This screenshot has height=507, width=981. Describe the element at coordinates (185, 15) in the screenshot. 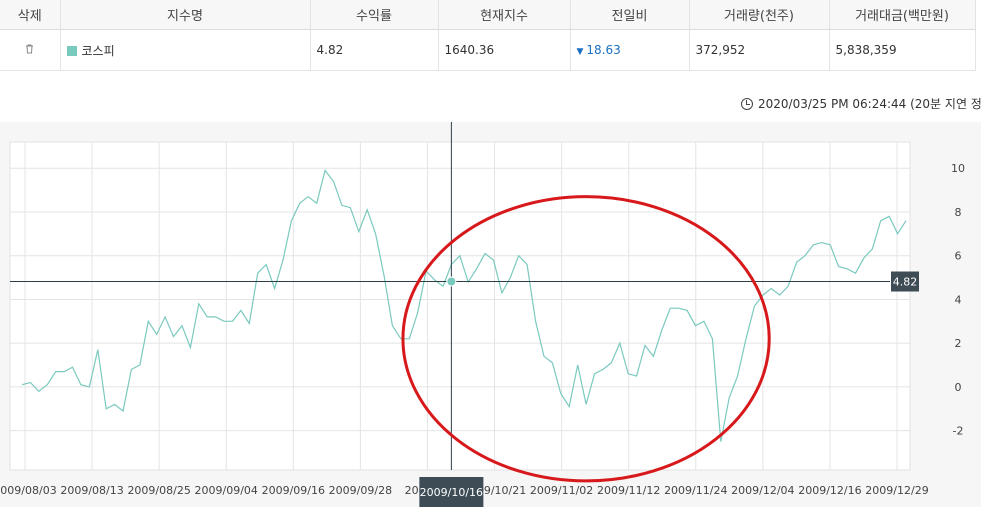

I see `header-index-name: 지수명` at that location.